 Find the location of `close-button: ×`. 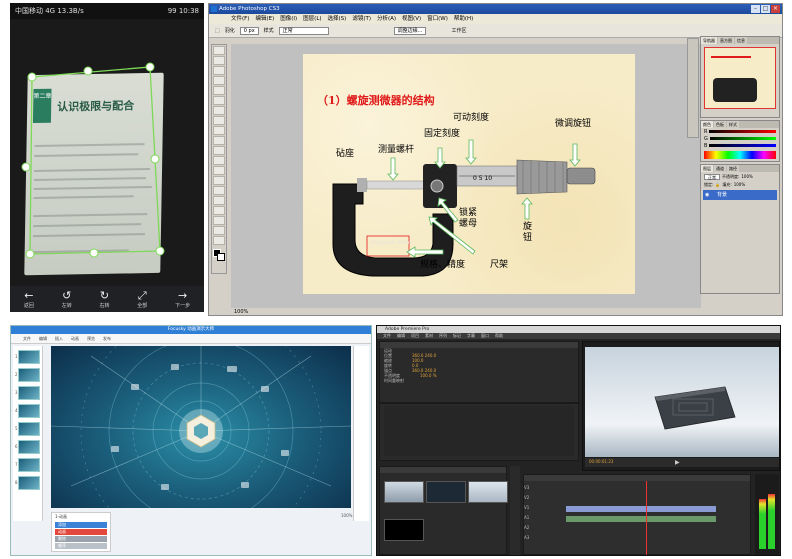

close-button: × is located at coordinates (775, 9).